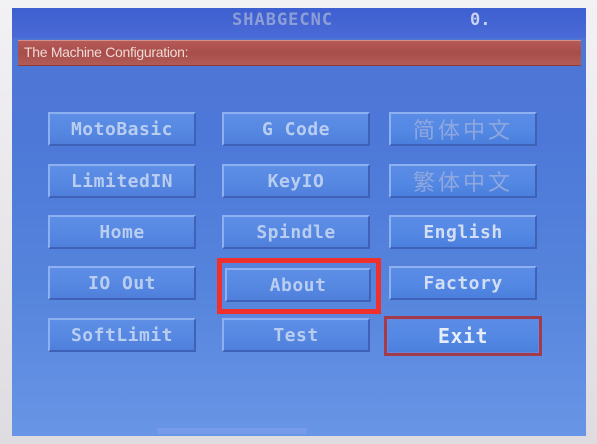  What do you see at coordinates (299, 53) in the screenshot?
I see `dialog-title-bar: The Machine Configuration:` at bounding box center [299, 53].